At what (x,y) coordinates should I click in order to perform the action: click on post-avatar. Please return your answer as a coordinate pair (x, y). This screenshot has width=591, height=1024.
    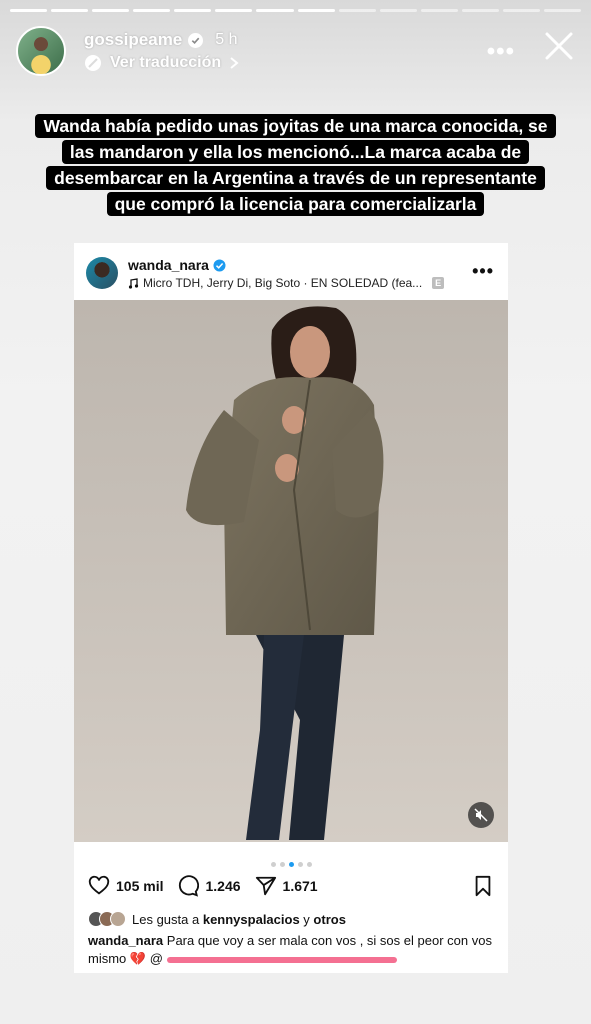
    Looking at the image, I should click on (102, 273).